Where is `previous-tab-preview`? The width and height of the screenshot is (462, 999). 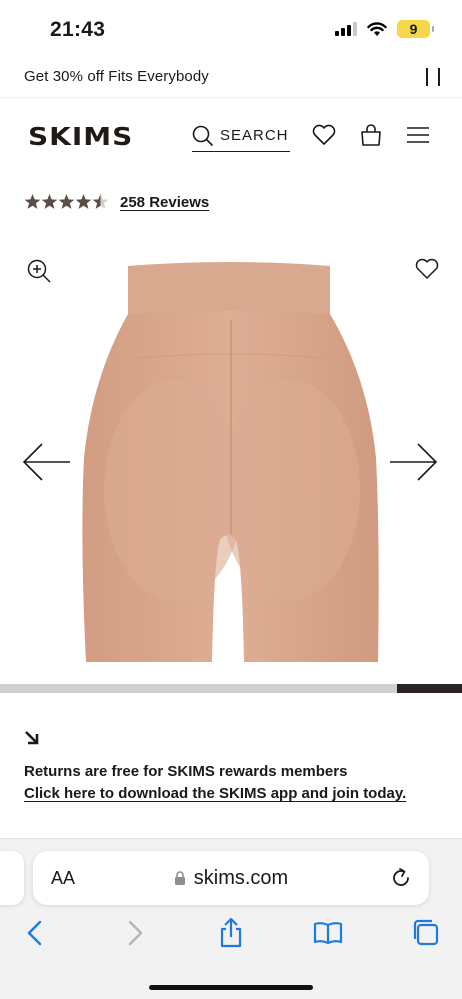 previous-tab-preview is located at coordinates (12, 878).